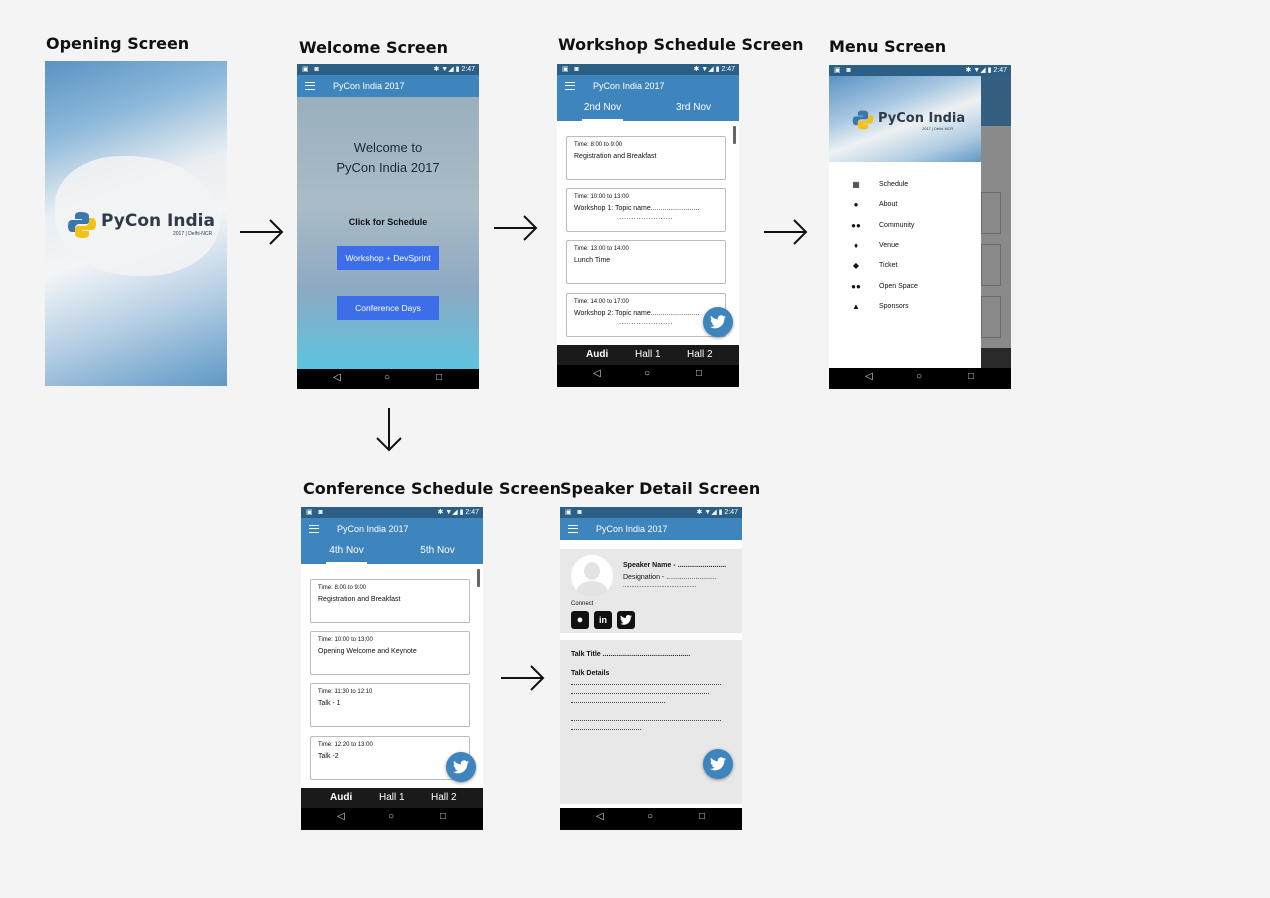  I want to click on schedule-card: Time: 11:30 to 12:10 Talk - 1, so click(390, 705).